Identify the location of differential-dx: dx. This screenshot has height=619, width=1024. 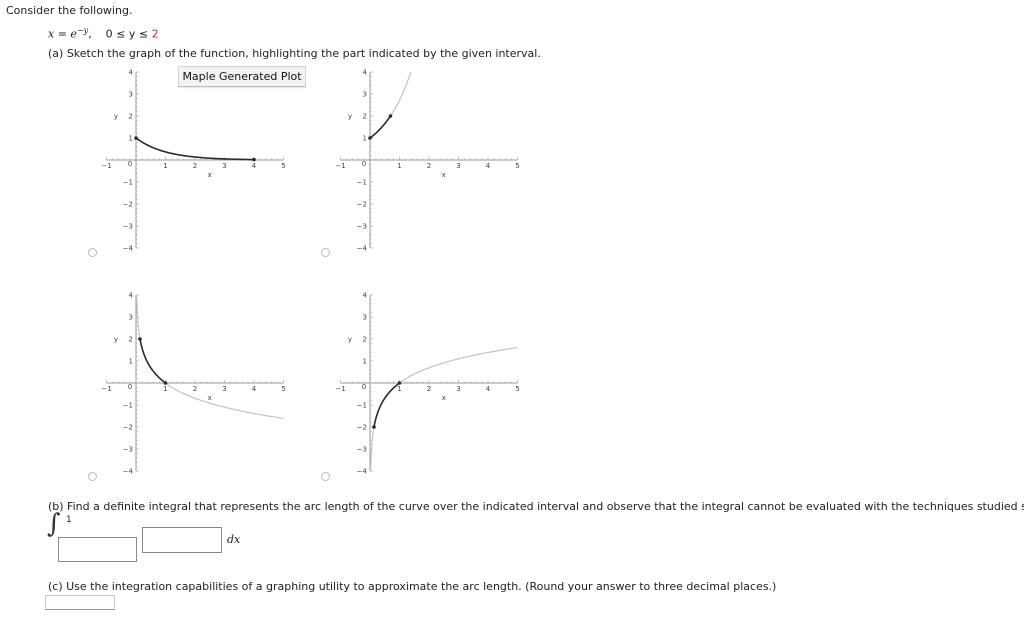
(234, 539).